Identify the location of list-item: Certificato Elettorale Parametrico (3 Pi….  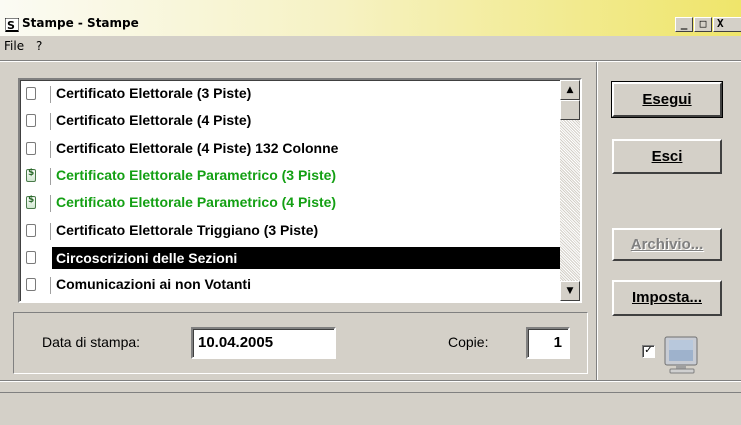
(289, 177).